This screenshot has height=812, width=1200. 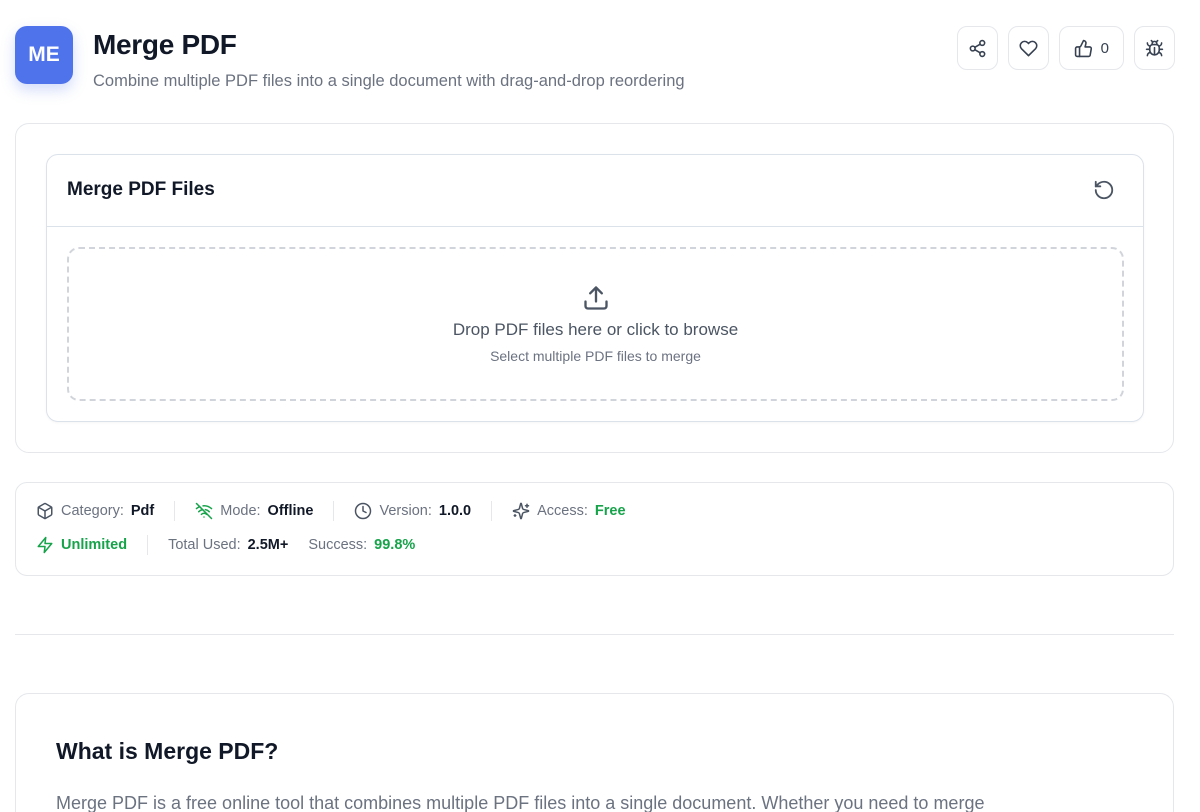 What do you see at coordinates (167, 751) in the screenshot?
I see `about-title: What is Merge PDF?` at bounding box center [167, 751].